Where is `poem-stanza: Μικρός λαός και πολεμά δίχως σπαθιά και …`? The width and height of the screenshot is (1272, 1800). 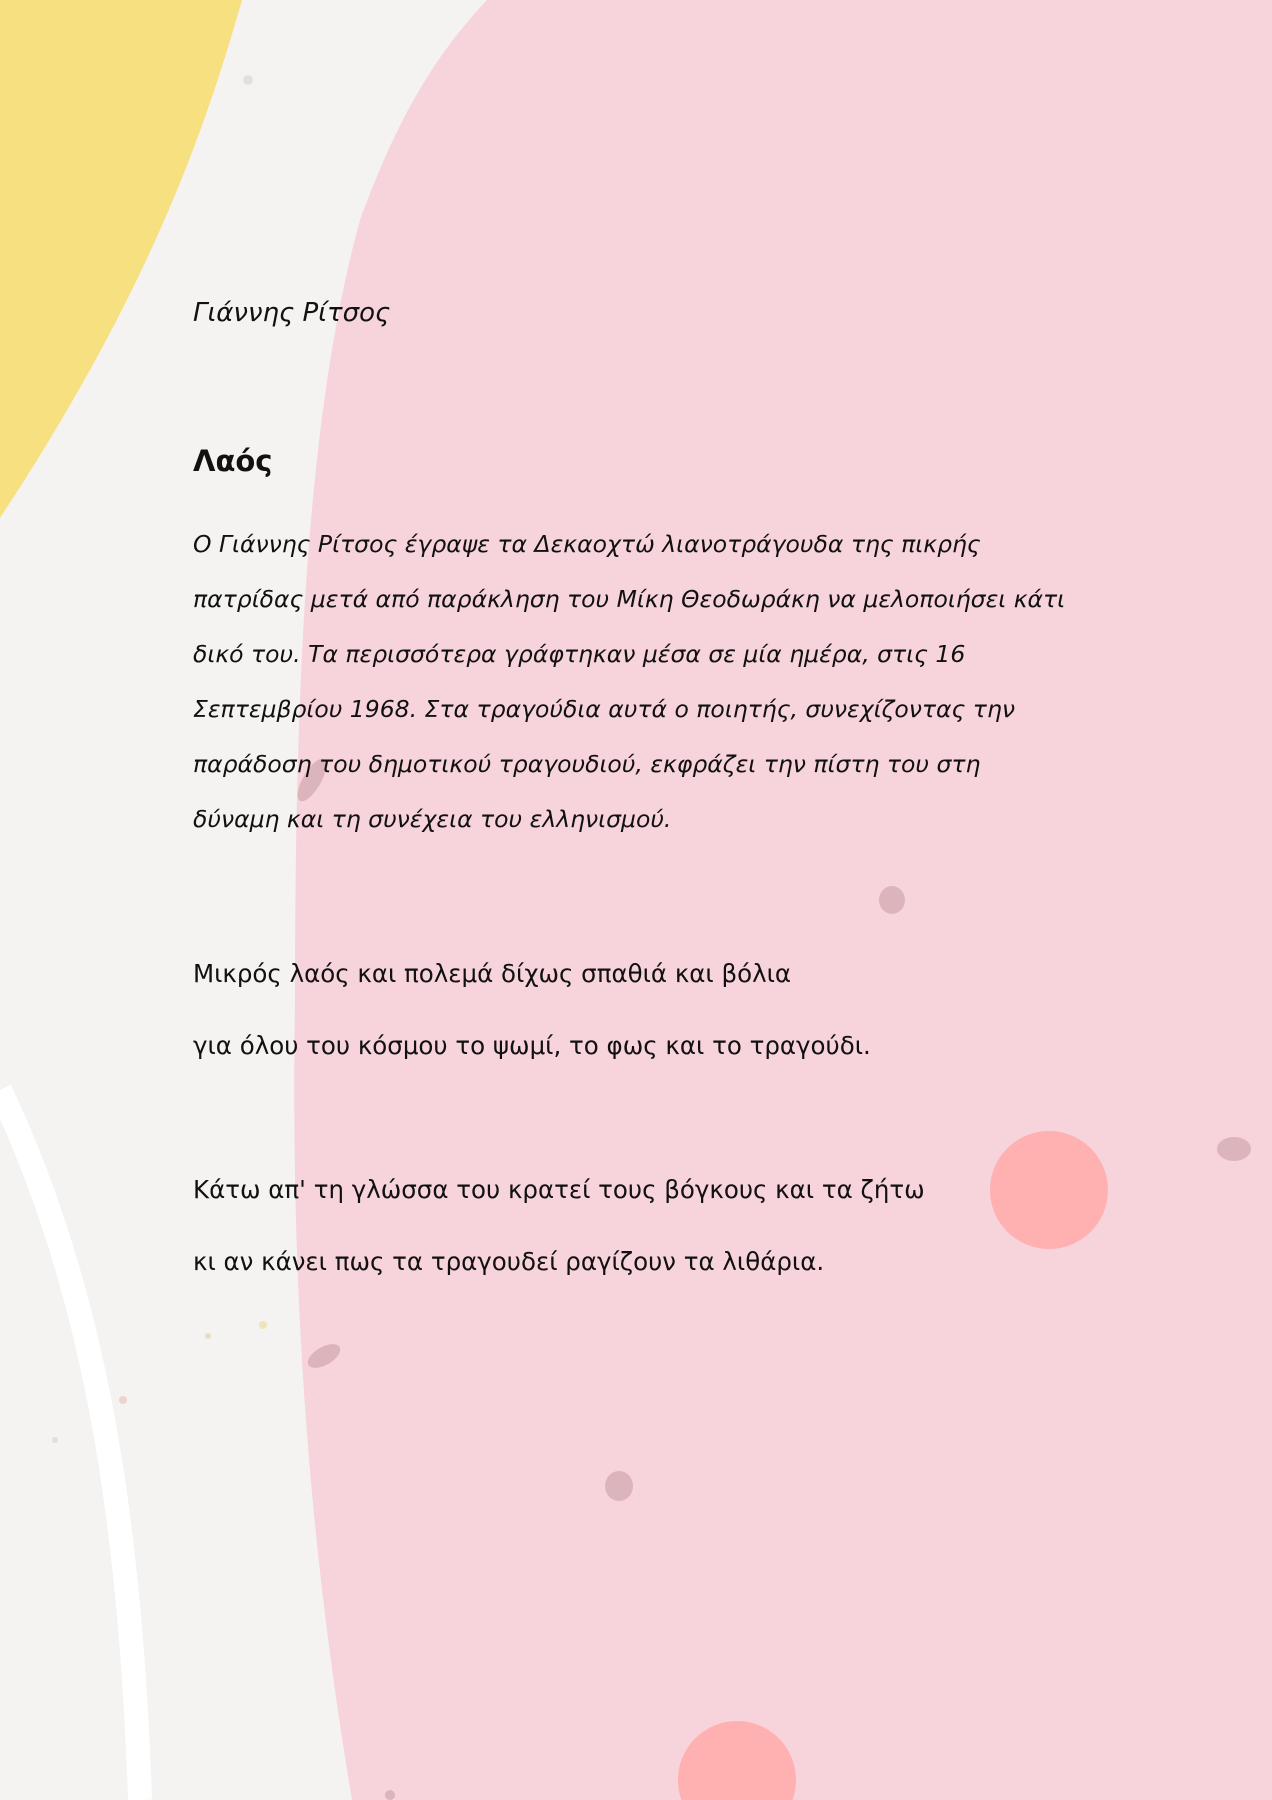
poem-stanza: Μικρός λαός και πολεμά δίχως σπαθιά και … is located at coordinates (633, 1010).